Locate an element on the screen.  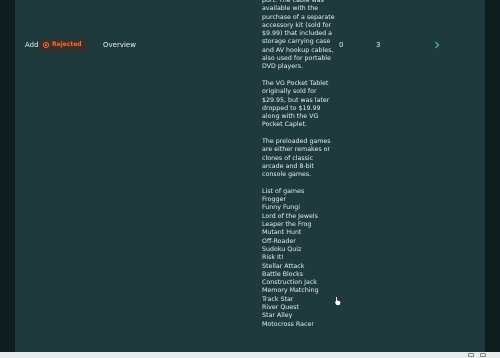
description-line: Leaper the Frog is located at coordinates (287, 225).